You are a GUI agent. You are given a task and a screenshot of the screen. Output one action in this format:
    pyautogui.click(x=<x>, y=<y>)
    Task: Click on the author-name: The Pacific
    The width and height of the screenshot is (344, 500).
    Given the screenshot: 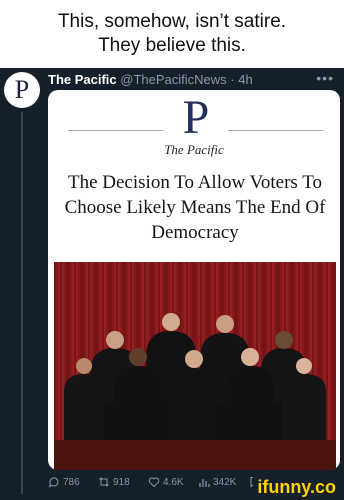 What is the action you would take?
    pyautogui.click(x=82, y=79)
    